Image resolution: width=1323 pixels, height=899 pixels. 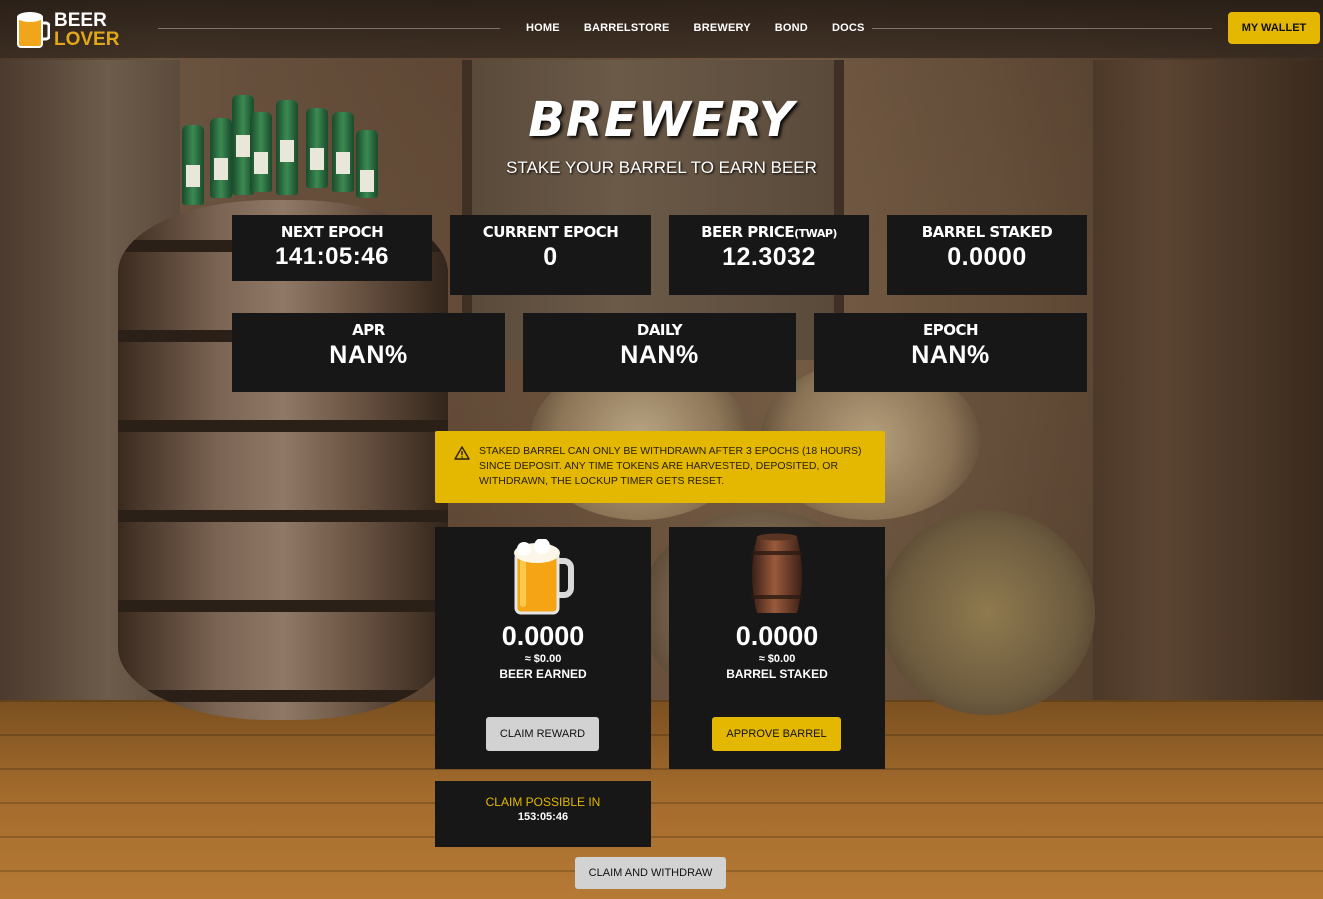 I want to click on stat-epoch: EPOCH NAN%, so click(x=950, y=352).